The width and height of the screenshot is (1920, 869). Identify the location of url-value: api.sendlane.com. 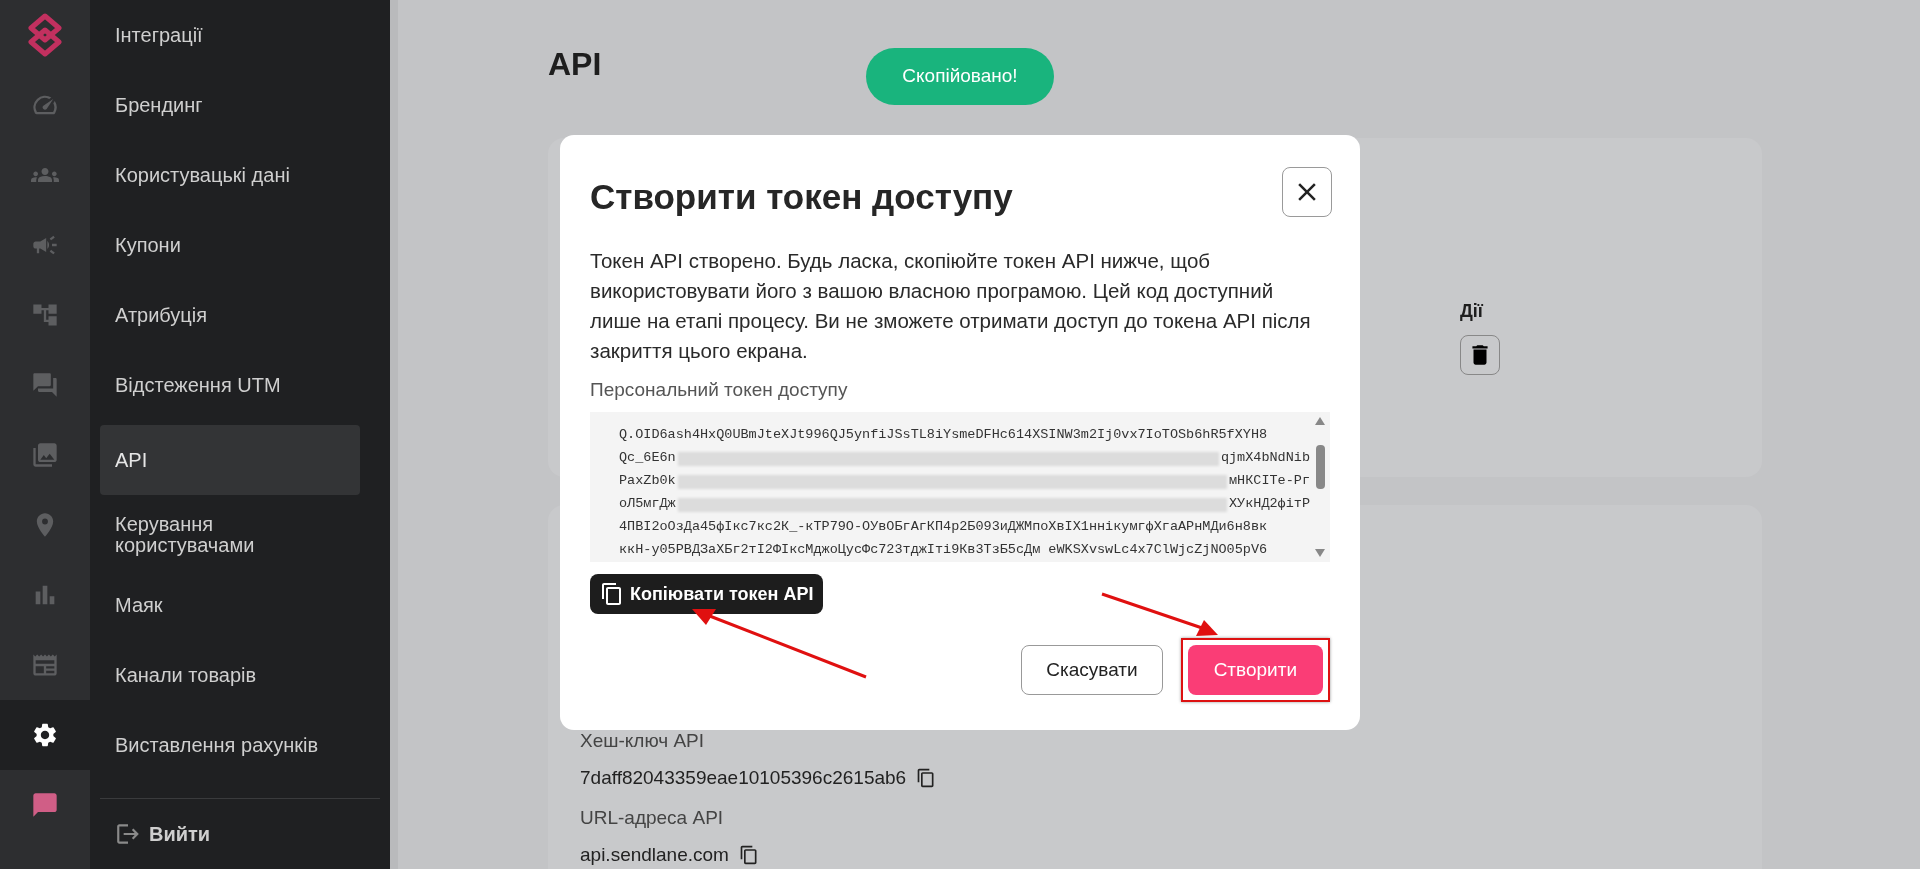
(654, 854).